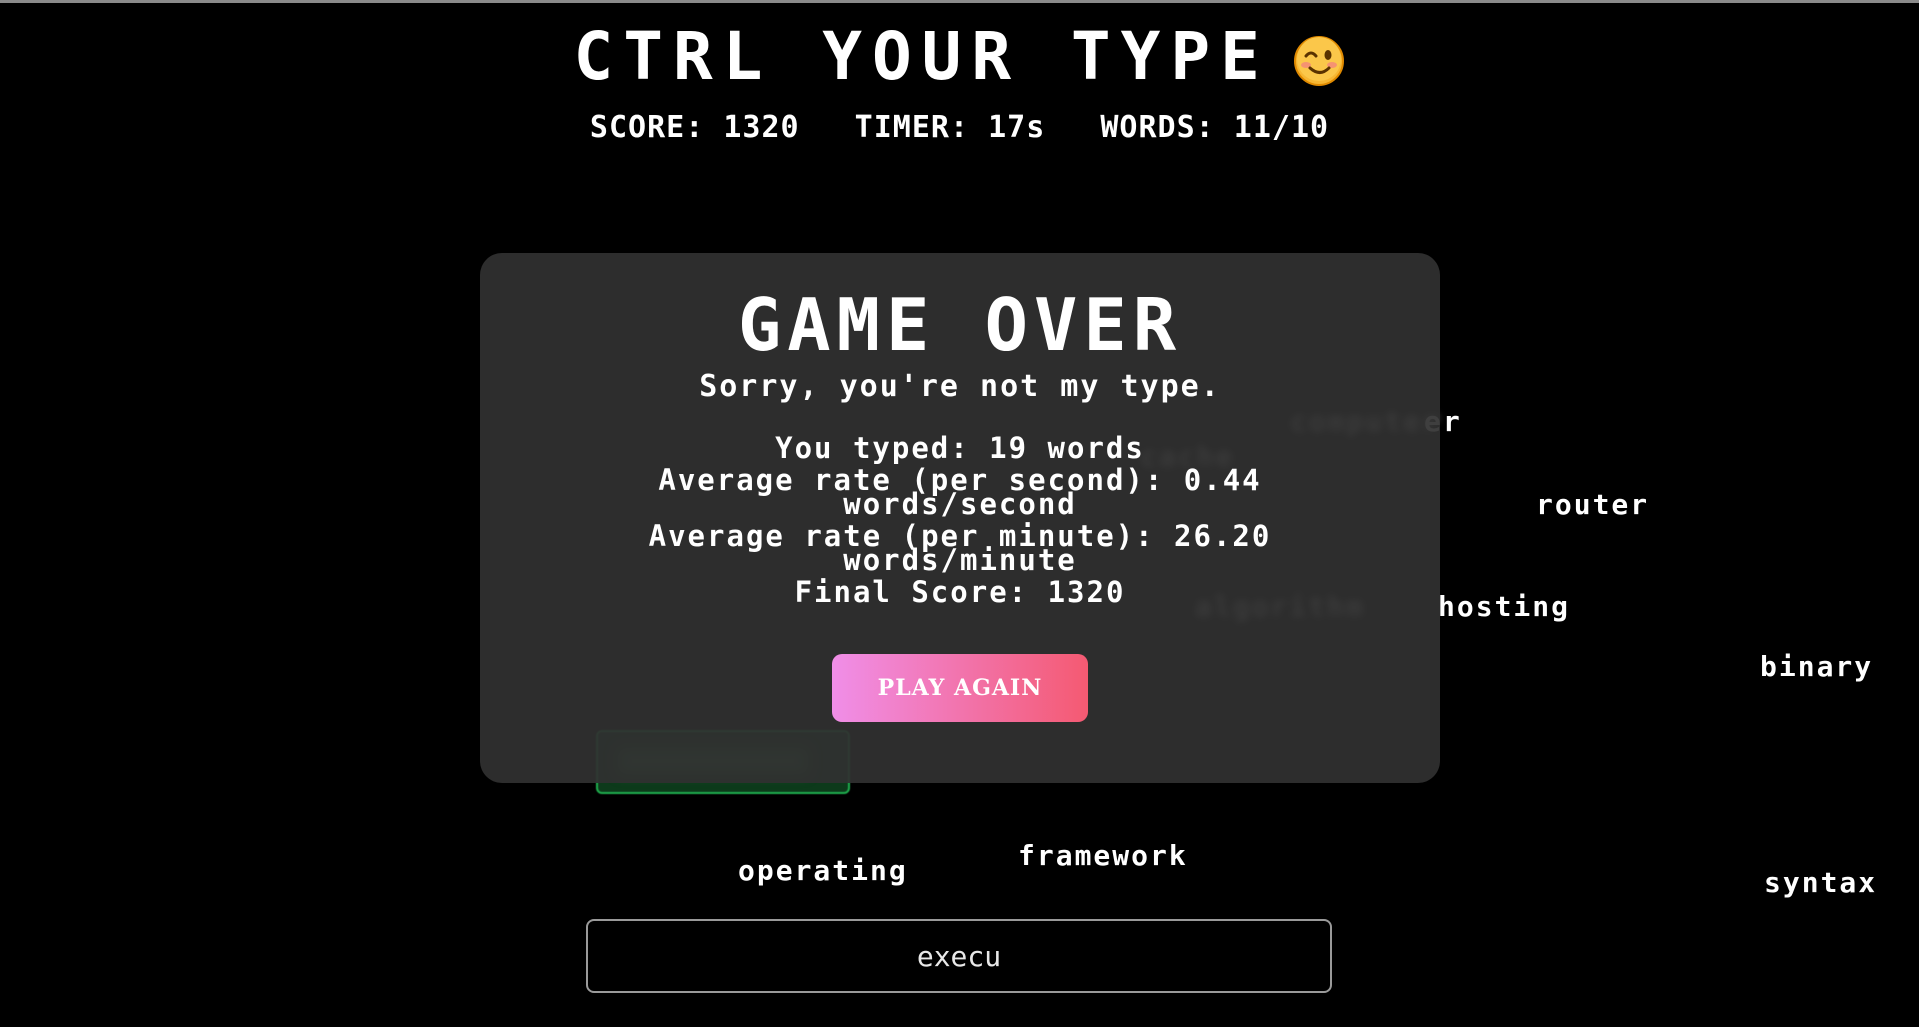 The height and width of the screenshot is (1027, 1919). Describe the element at coordinates (921, 56) in the screenshot. I see `game-title: CTRL YOUR TYPE` at that location.